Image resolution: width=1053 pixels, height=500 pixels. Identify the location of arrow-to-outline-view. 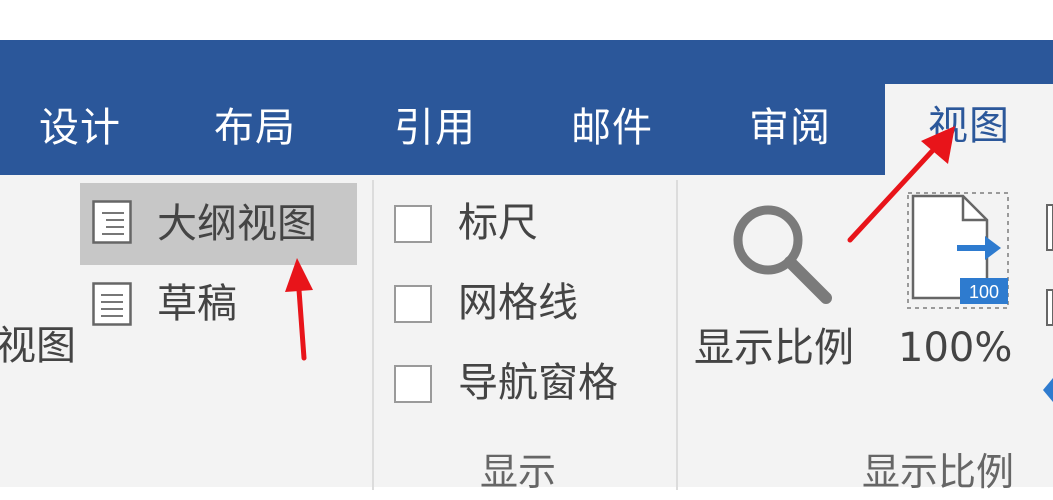
(299, 309).